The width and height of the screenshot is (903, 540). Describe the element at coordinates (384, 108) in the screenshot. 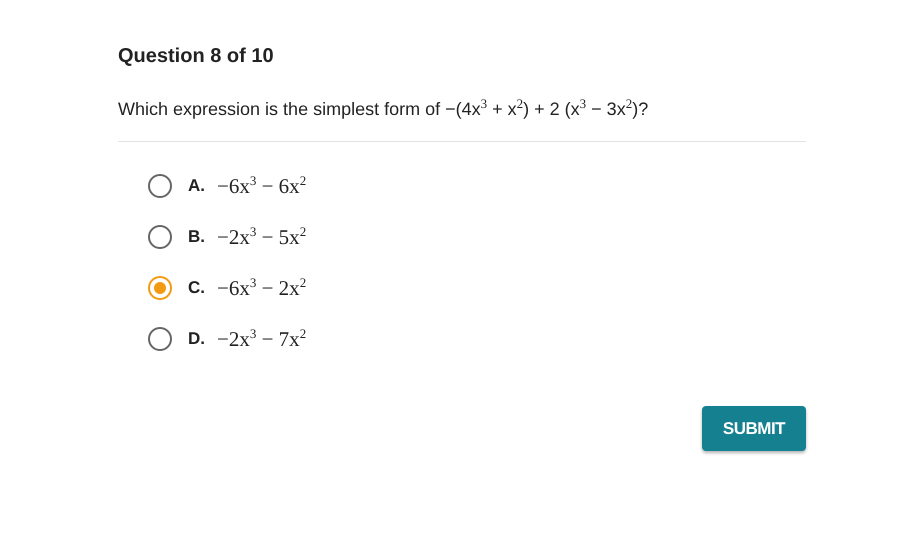

I see `question-text: Which expression is the simplest form of −(4x$^{3}$ + x$^{2}$) + 2 (x$^{3}$ − 3x$^{2}$)?` at that location.